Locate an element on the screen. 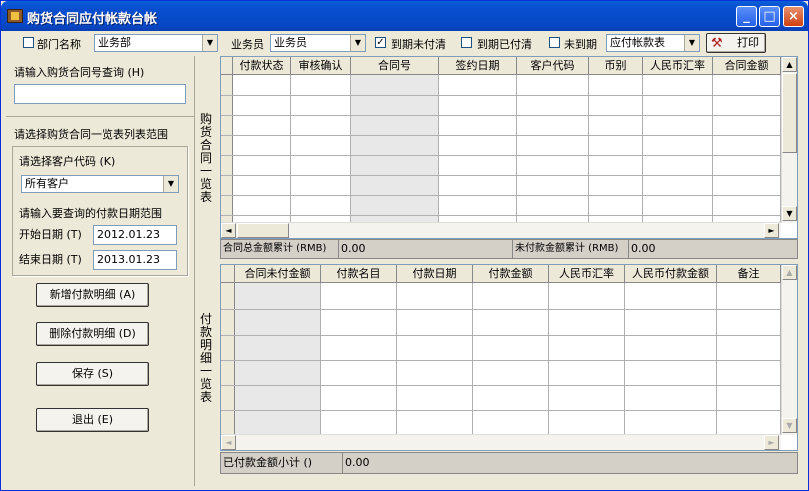 This screenshot has height=491, width=809. contracts-header: 付款状态 审核确认 合同号 签约日期 客户代码 币别 人民币汇率 合同金额 is located at coordinates (501, 66).